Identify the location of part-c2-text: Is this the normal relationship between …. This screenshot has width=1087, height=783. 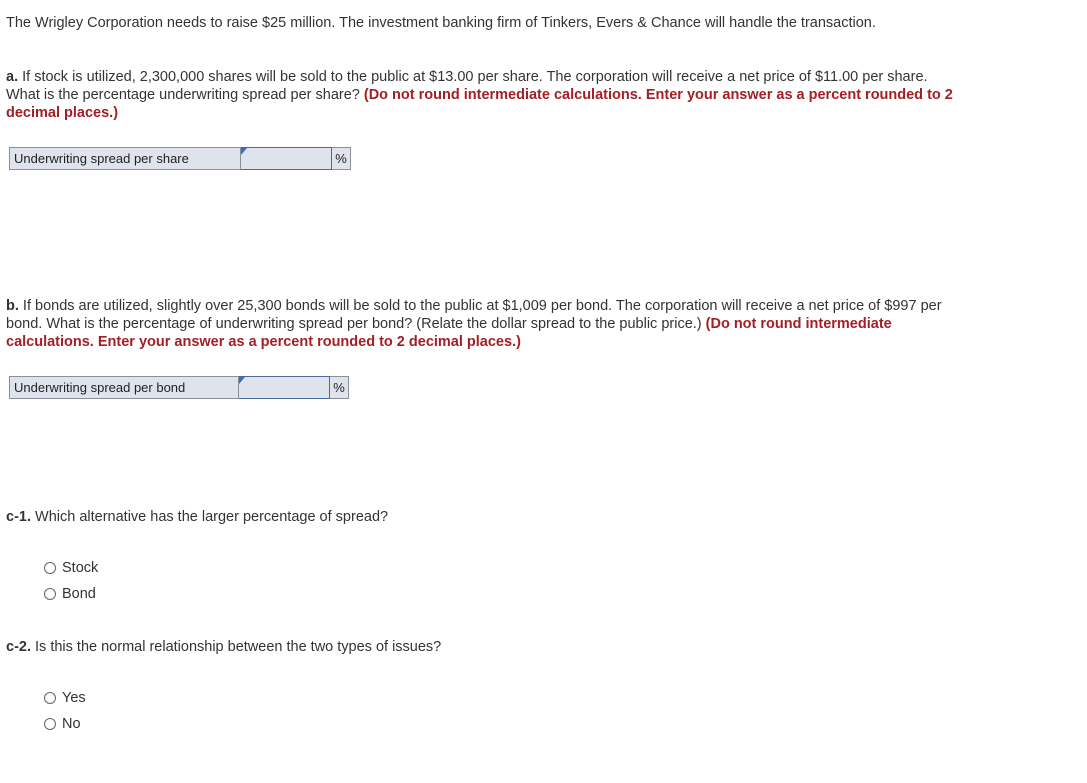
(236, 647).